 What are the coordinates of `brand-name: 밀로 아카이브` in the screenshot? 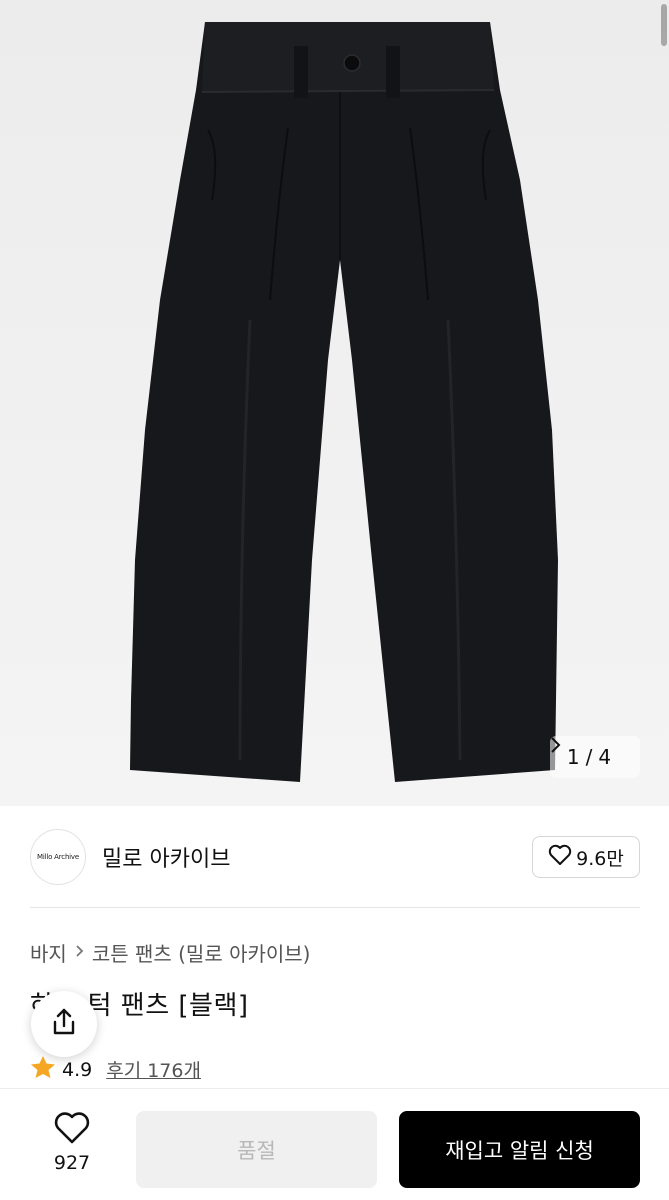 It's located at (166, 857).